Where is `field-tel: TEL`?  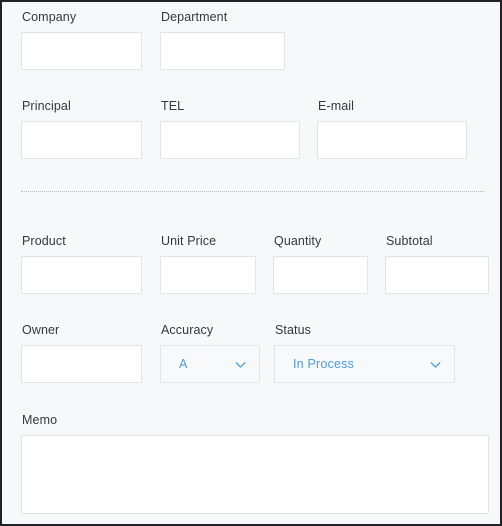
field-tel: TEL is located at coordinates (230, 129).